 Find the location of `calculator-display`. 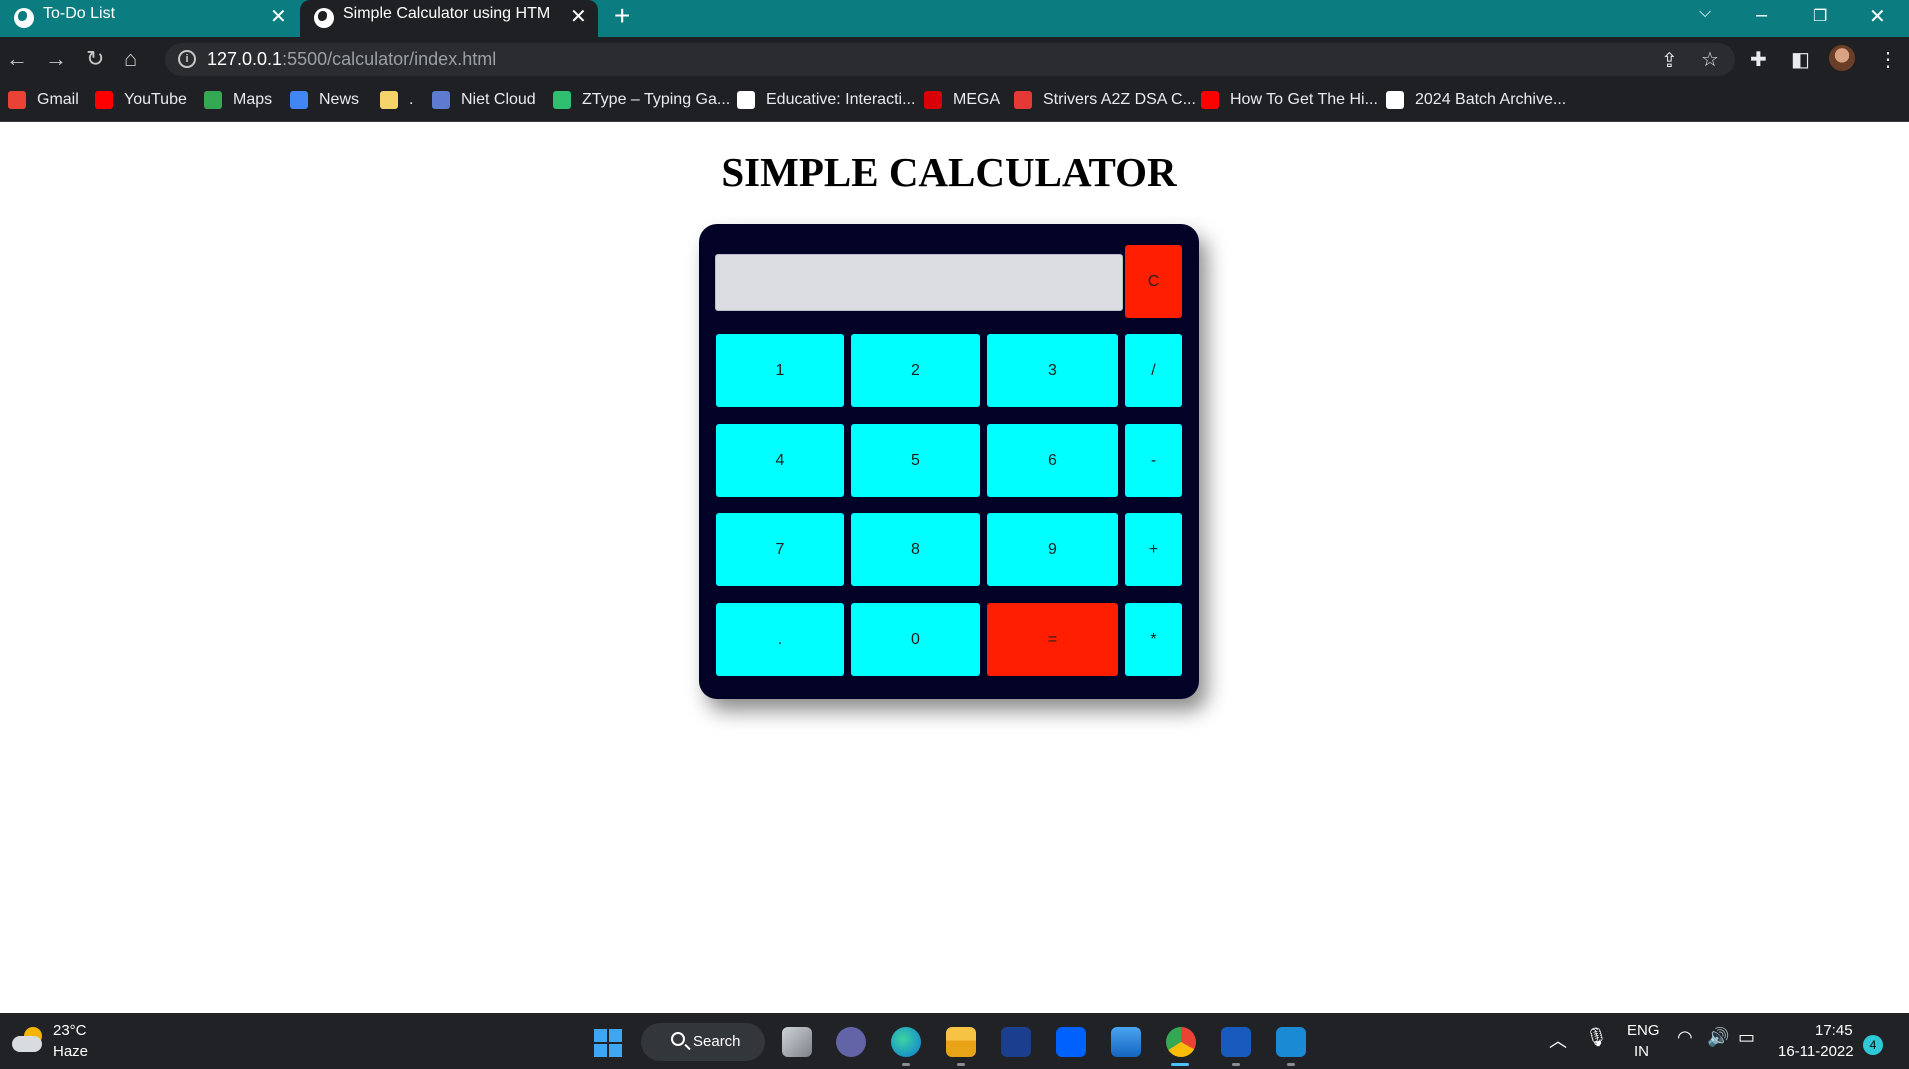

calculator-display is located at coordinates (919, 282).